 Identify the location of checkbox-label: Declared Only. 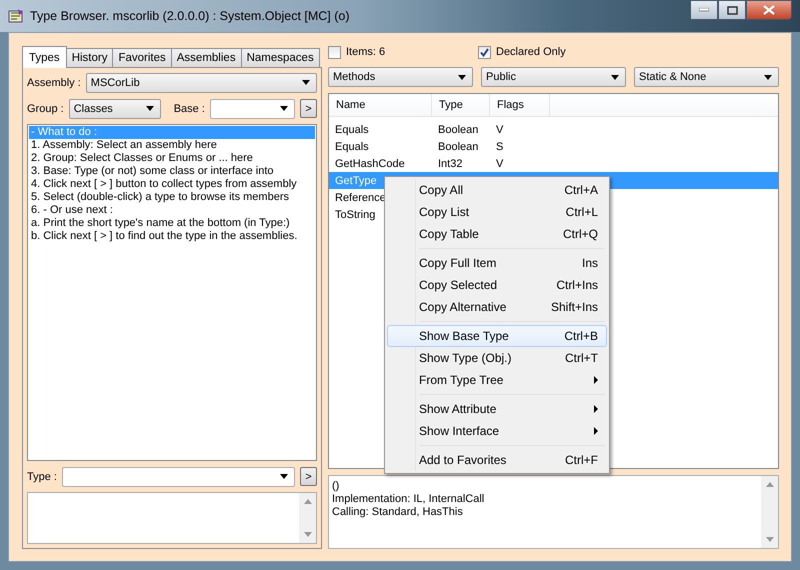
(531, 52).